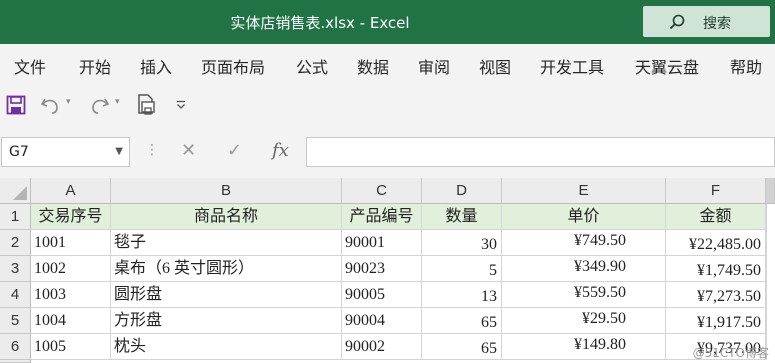 The height and width of the screenshot is (363, 775). I want to click on tab-page-layout: 页面布局, so click(233, 66).